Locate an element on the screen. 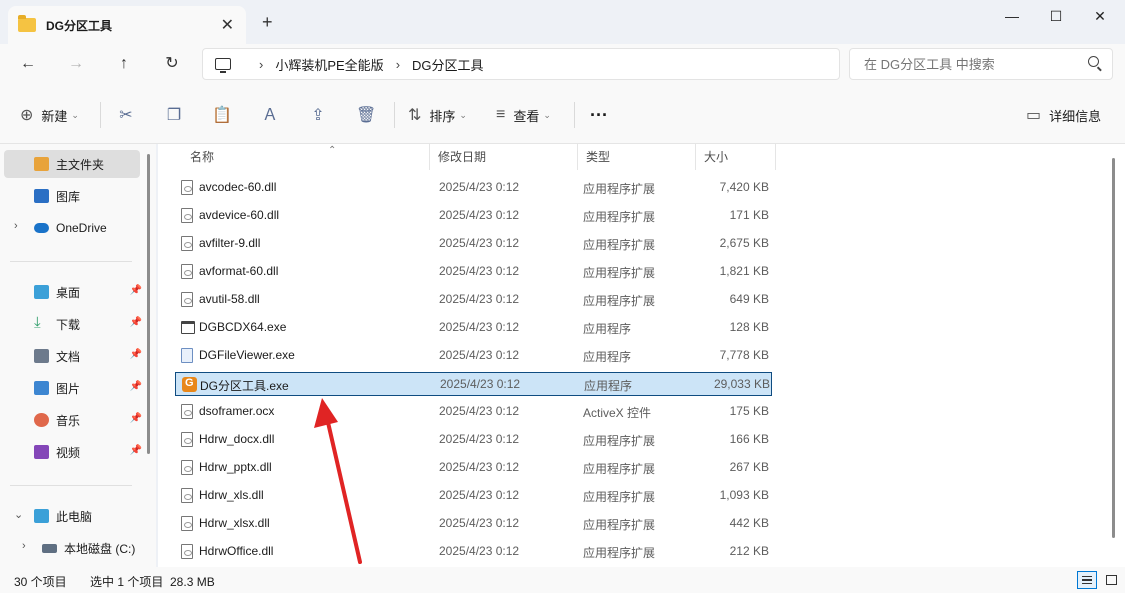 Image resolution: width=1125 pixels, height=593 pixels. file-type: ActiveX 控件 is located at coordinates (617, 413).